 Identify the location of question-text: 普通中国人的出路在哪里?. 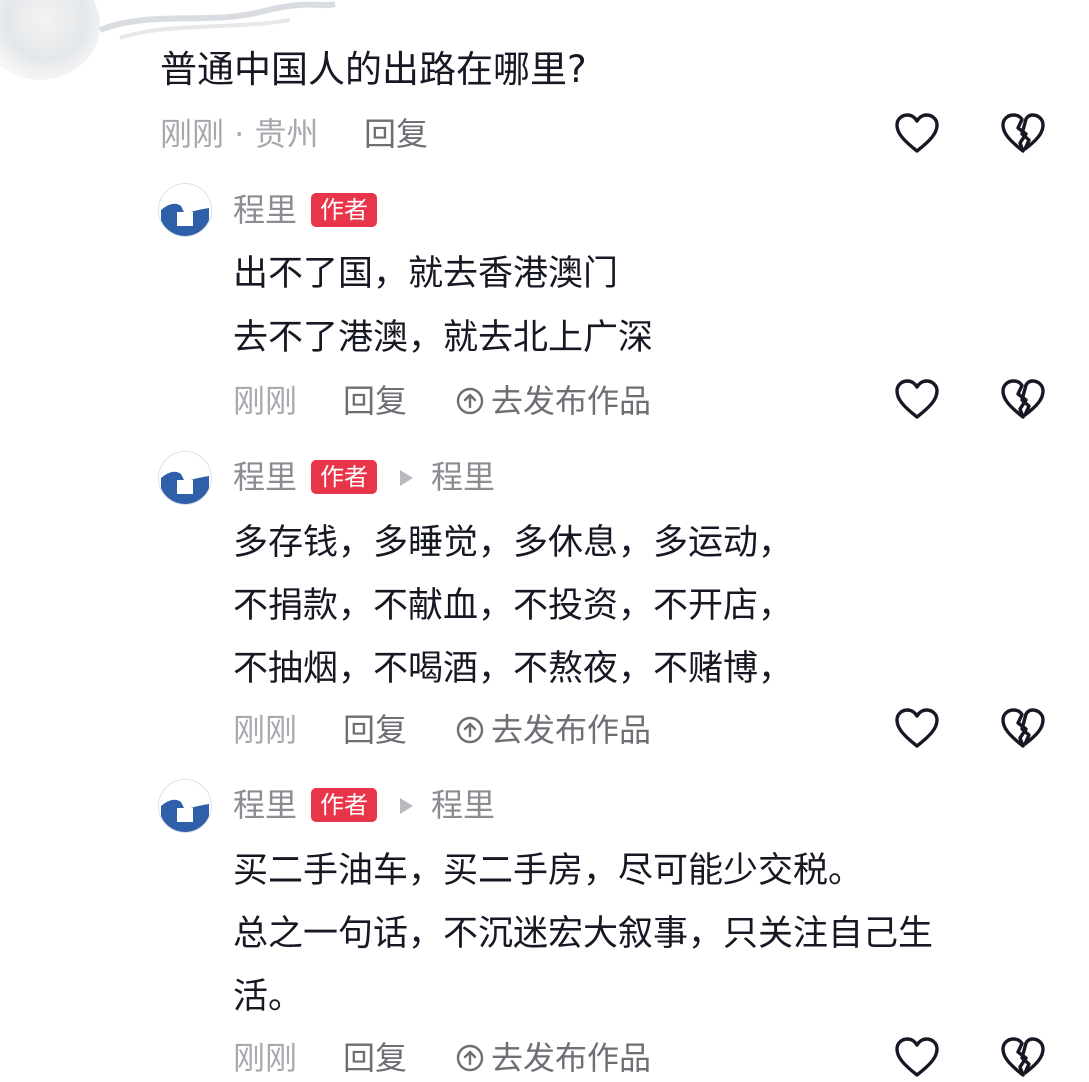
(373, 69).